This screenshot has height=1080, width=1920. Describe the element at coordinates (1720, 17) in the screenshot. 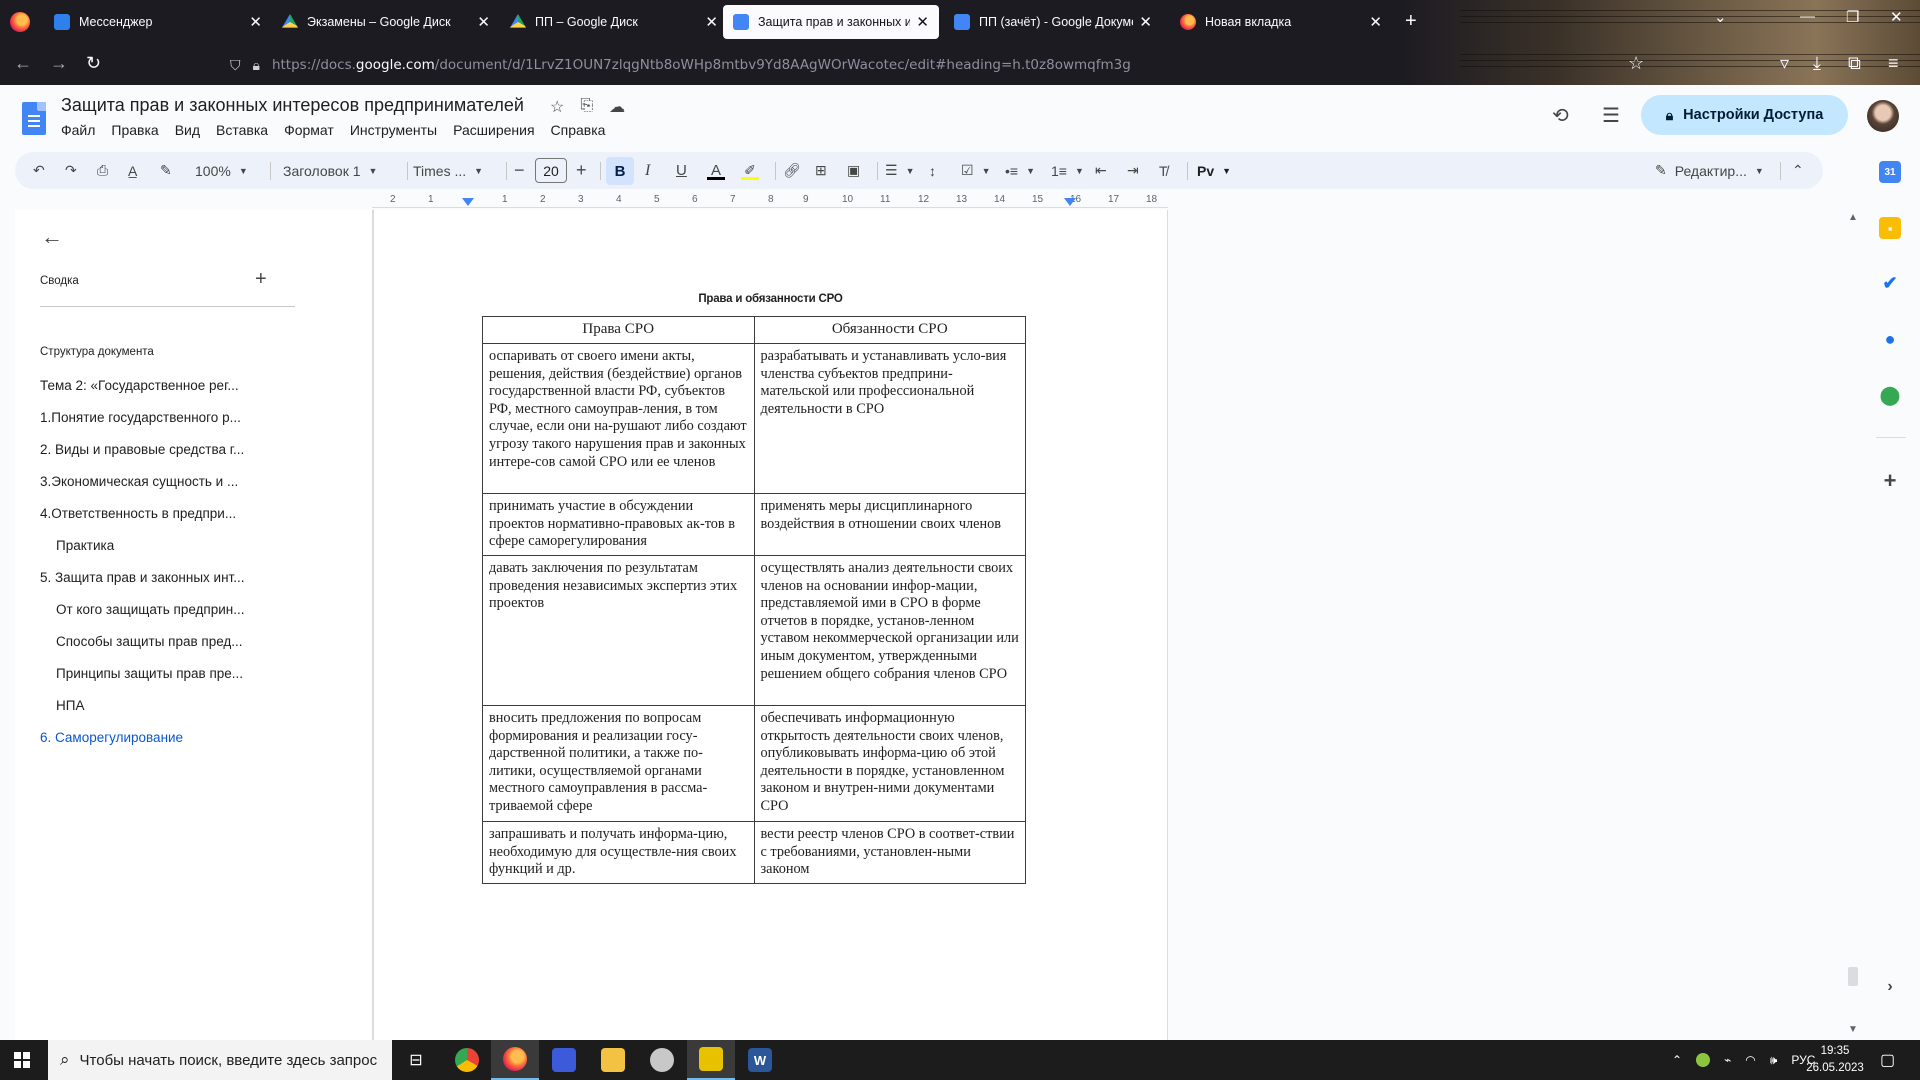

I see `list-tabs-icon: ⌄` at that location.